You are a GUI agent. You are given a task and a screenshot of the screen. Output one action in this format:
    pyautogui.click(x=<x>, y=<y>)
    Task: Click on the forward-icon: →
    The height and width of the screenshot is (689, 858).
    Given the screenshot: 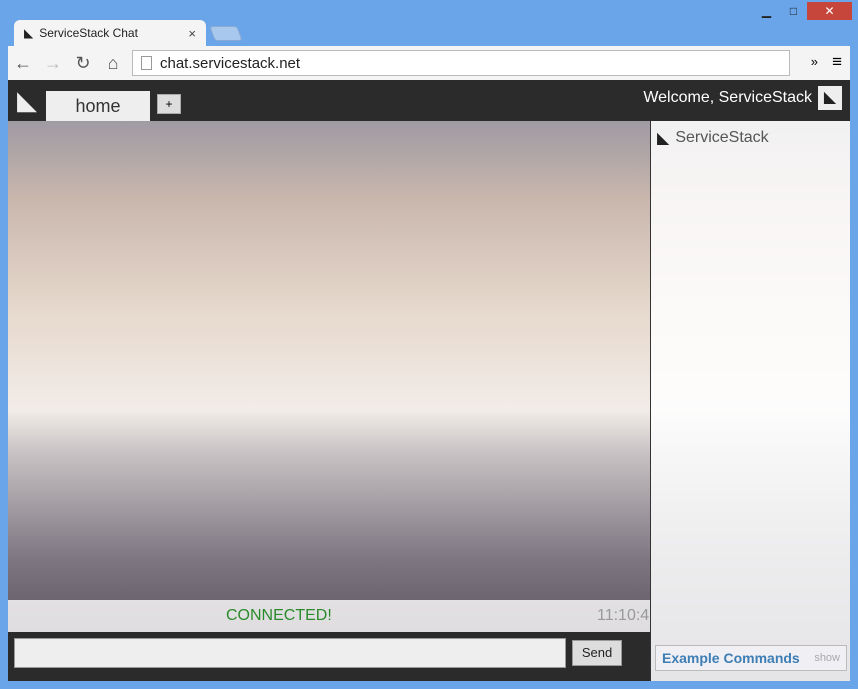 What is the action you would take?
    pyautogui.click(x=53, y=63)
    